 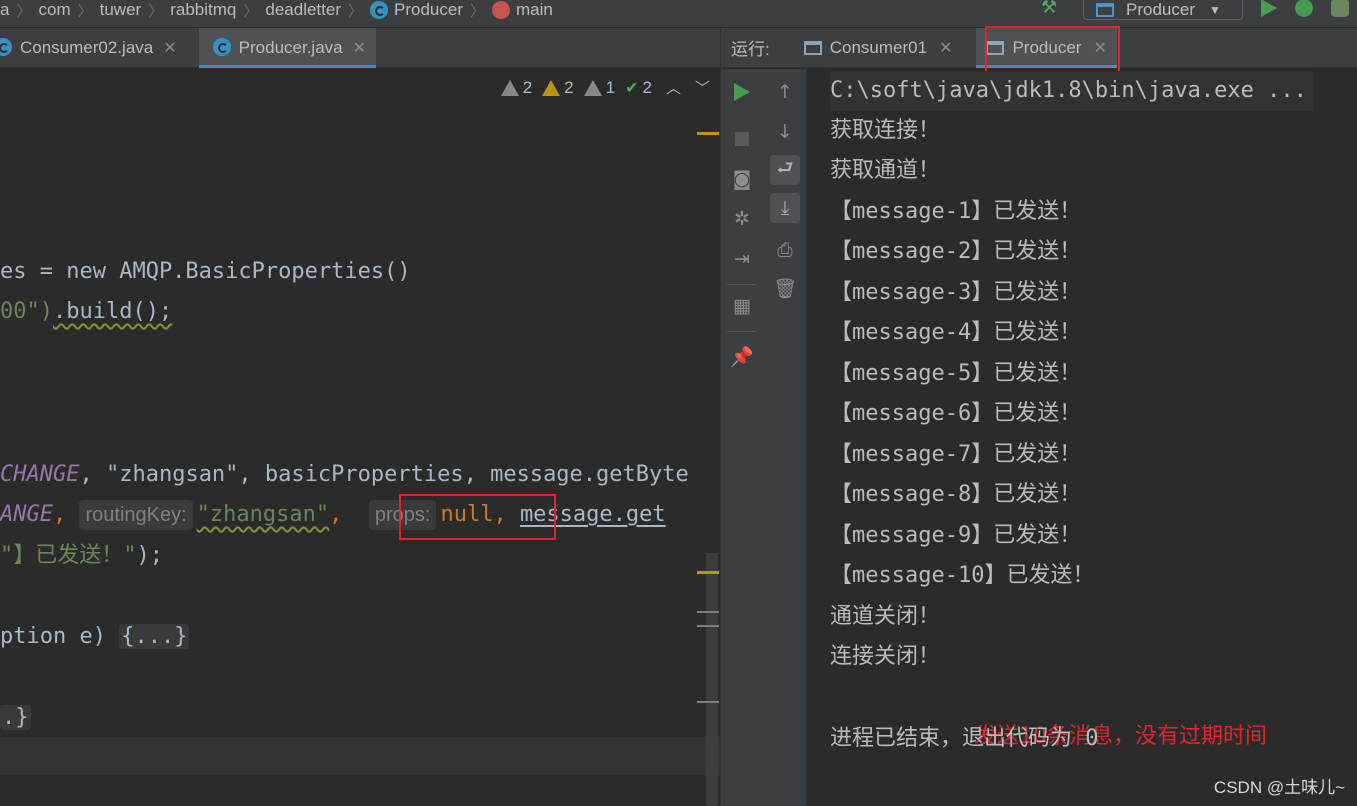 What do you see at coordinates (742, 331) in the screenshot?
I see `toolbar-divider` at bounding box center [742, 331].